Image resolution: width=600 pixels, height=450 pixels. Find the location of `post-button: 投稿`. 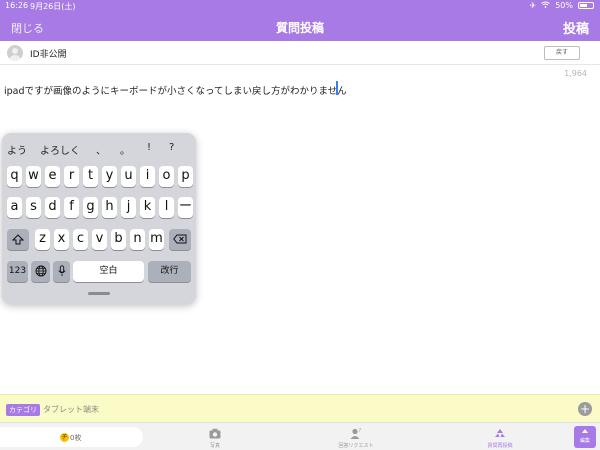

post-button: 投稿 is located at coordinates (576, 27).